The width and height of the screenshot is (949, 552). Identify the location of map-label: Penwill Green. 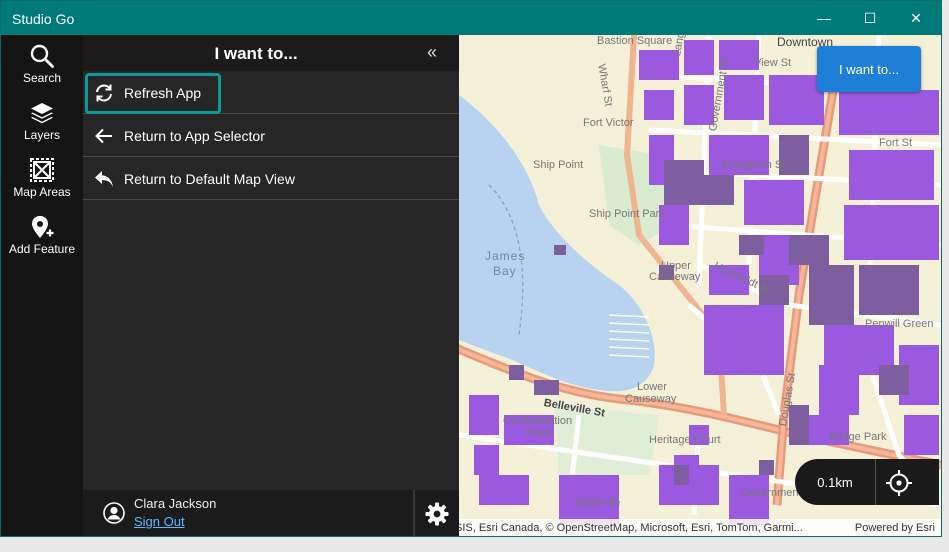
(899, 324).